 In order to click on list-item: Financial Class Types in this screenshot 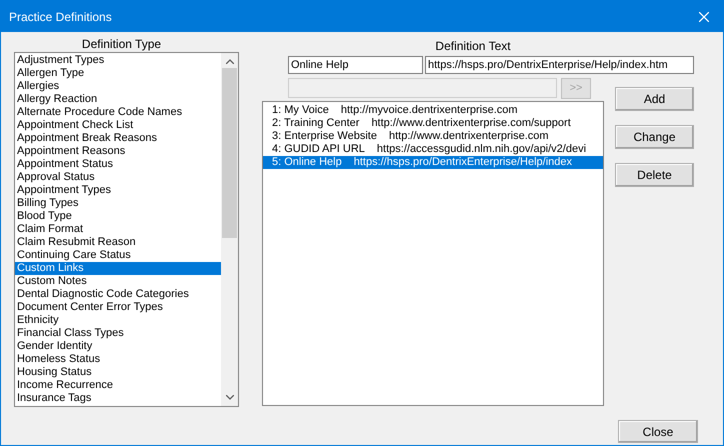, I will do `click(118, 333)`.